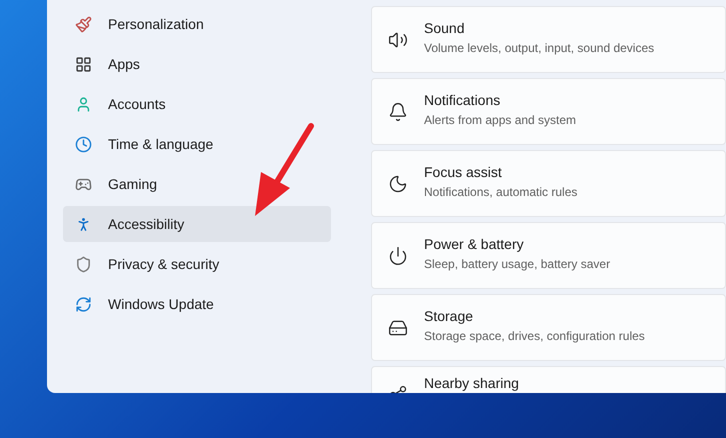 This screenshot has width=726, height=438. I want to click on sidebar-item: Apps, so click(197, 64).